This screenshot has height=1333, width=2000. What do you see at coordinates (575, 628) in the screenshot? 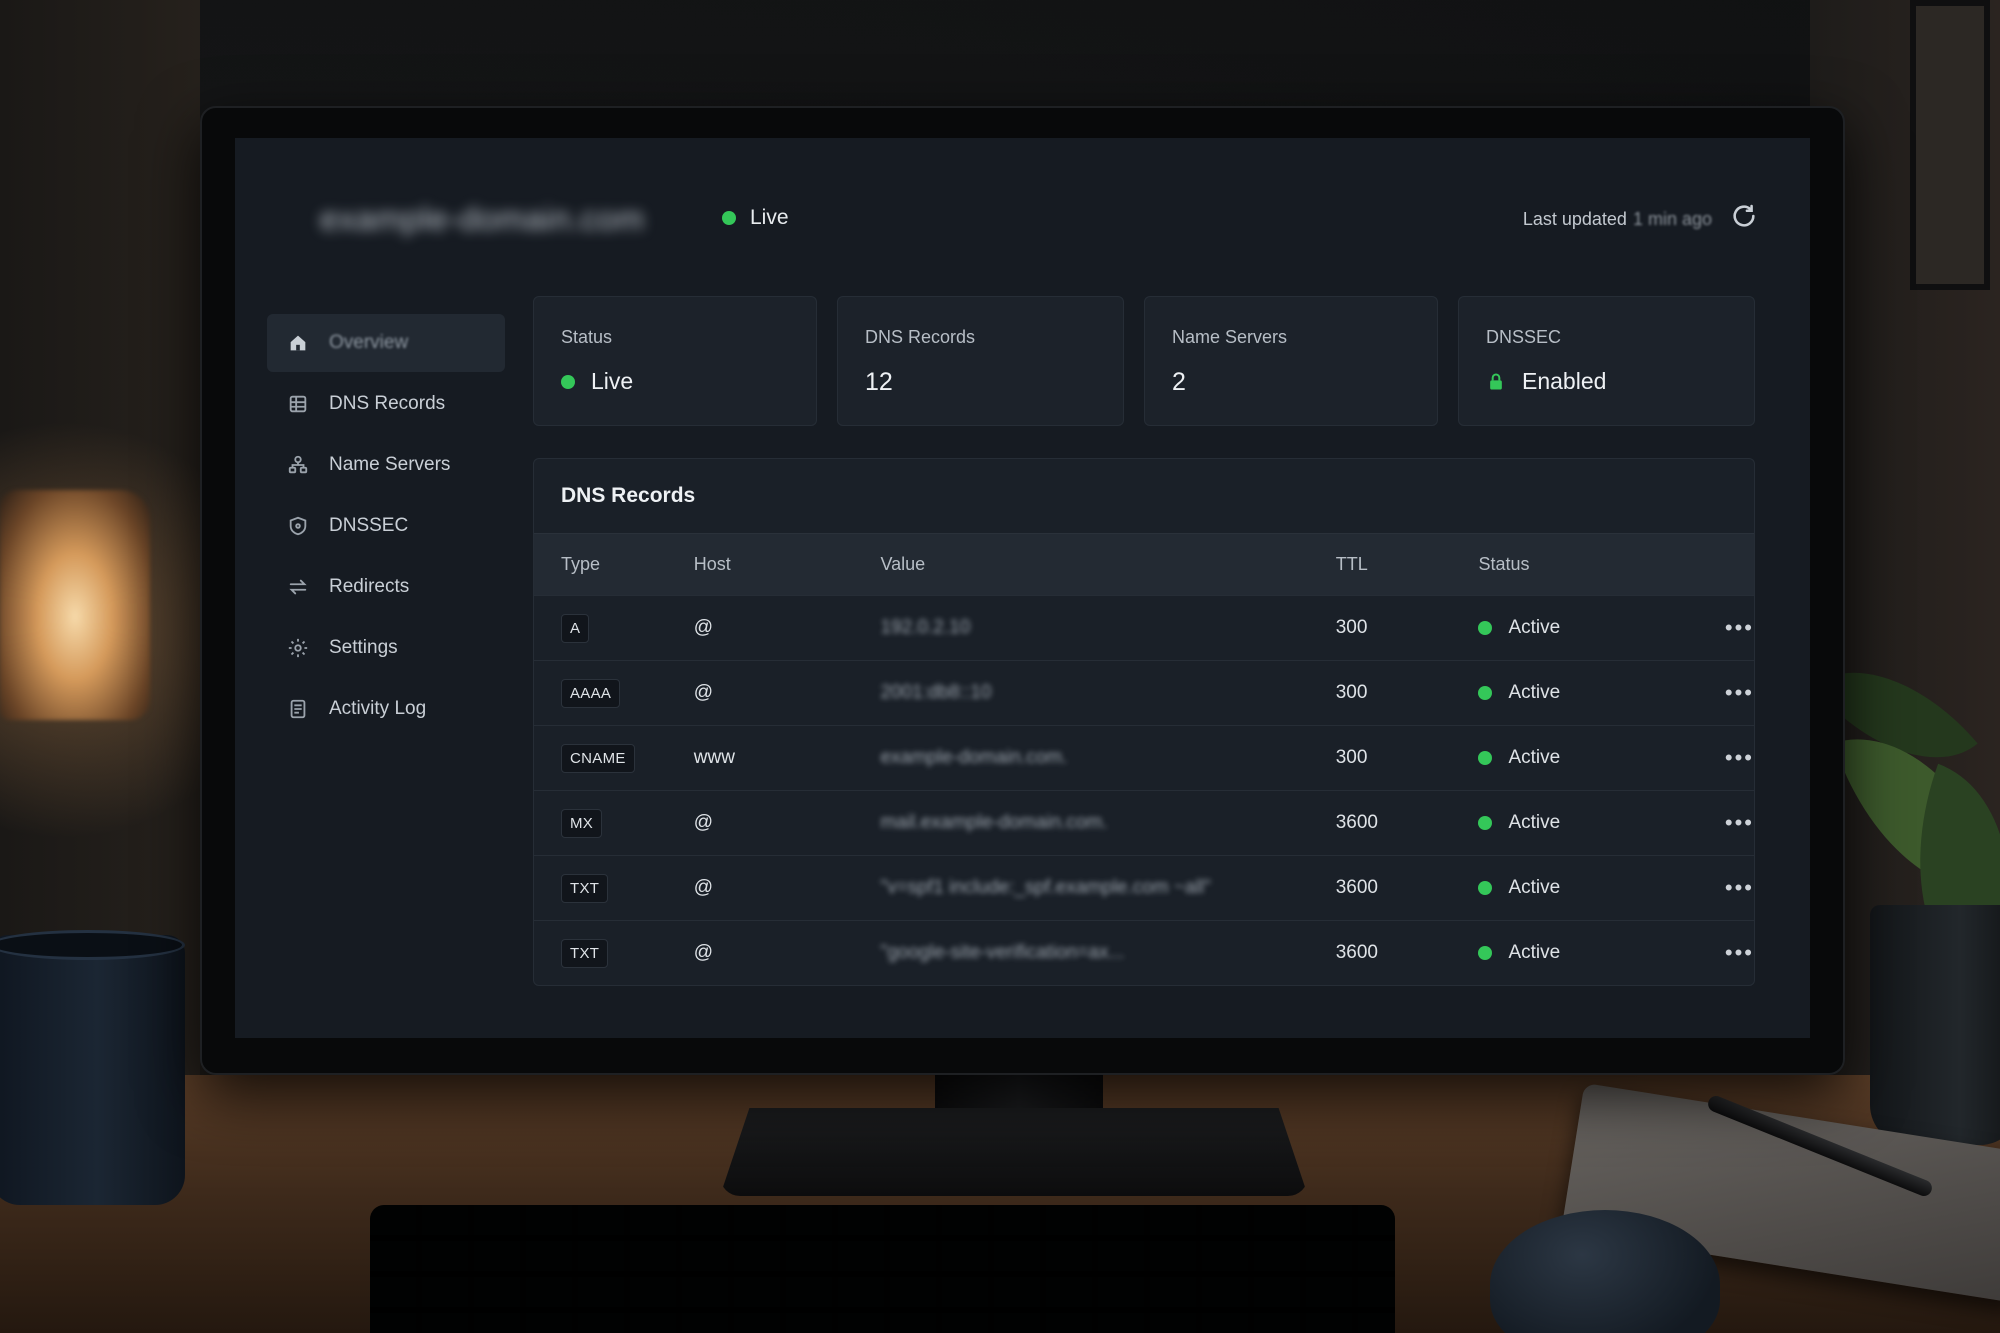
I see `record-type-chip: A` at bounding box center [575, 628].